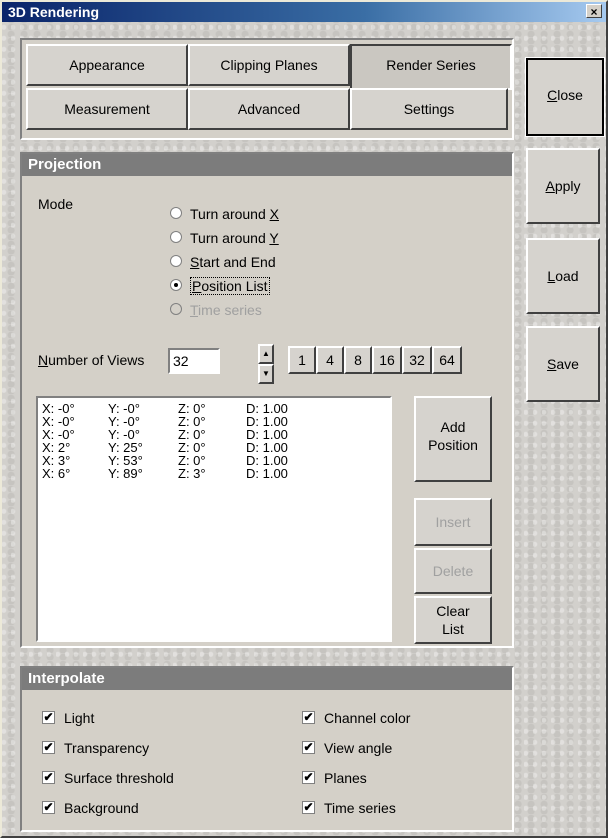  Describe the element at coordinates (107, 65) in the screenshot. I see `tab-appearance: Appearance` at that location.